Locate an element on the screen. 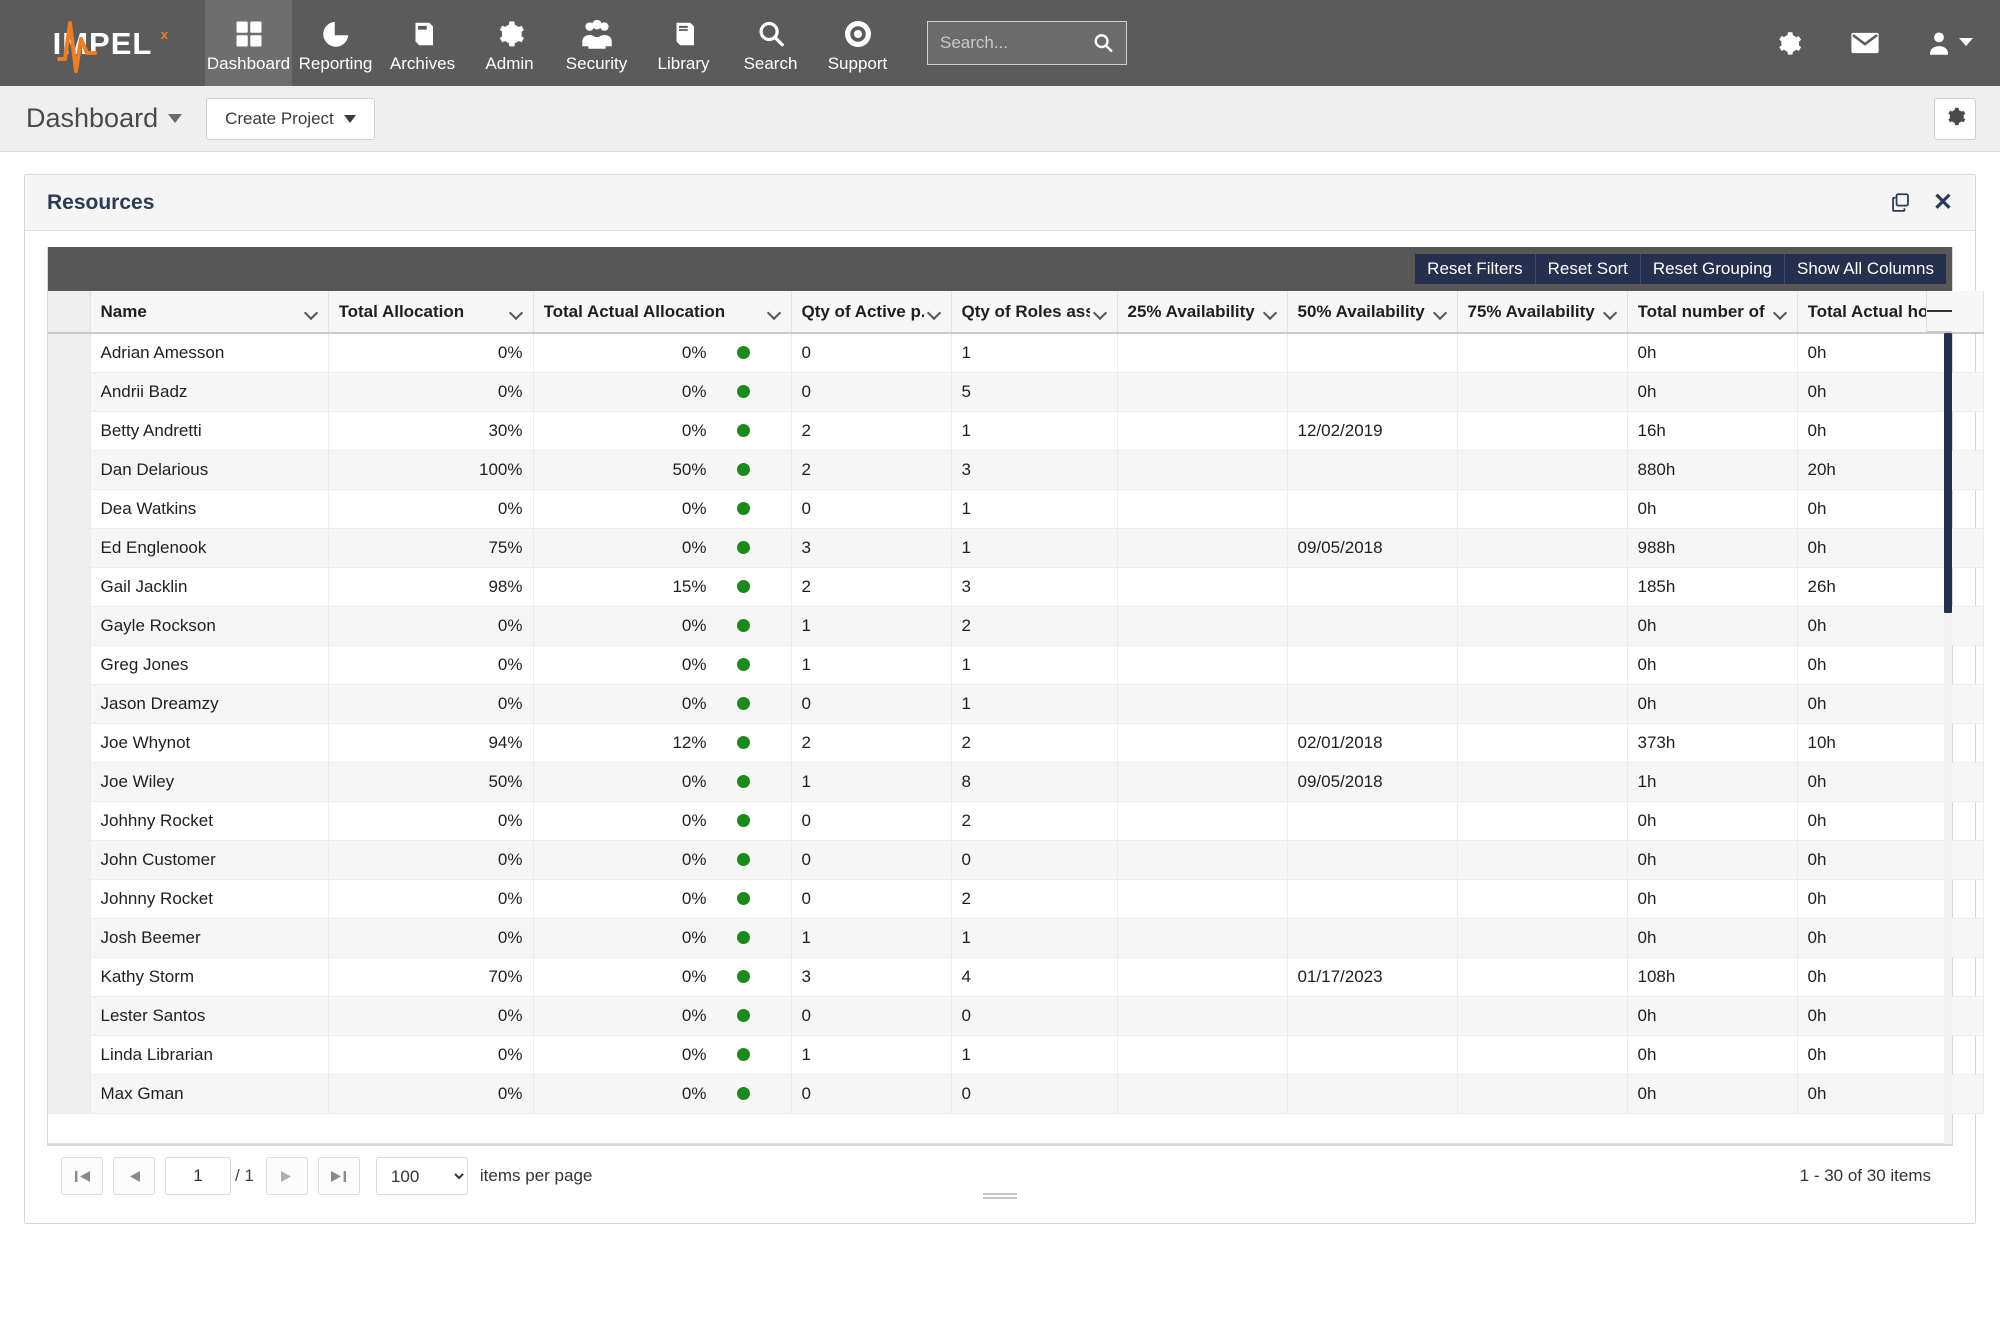  cell-total_actual_allocation: 0% is located at coordinates (662, 665).